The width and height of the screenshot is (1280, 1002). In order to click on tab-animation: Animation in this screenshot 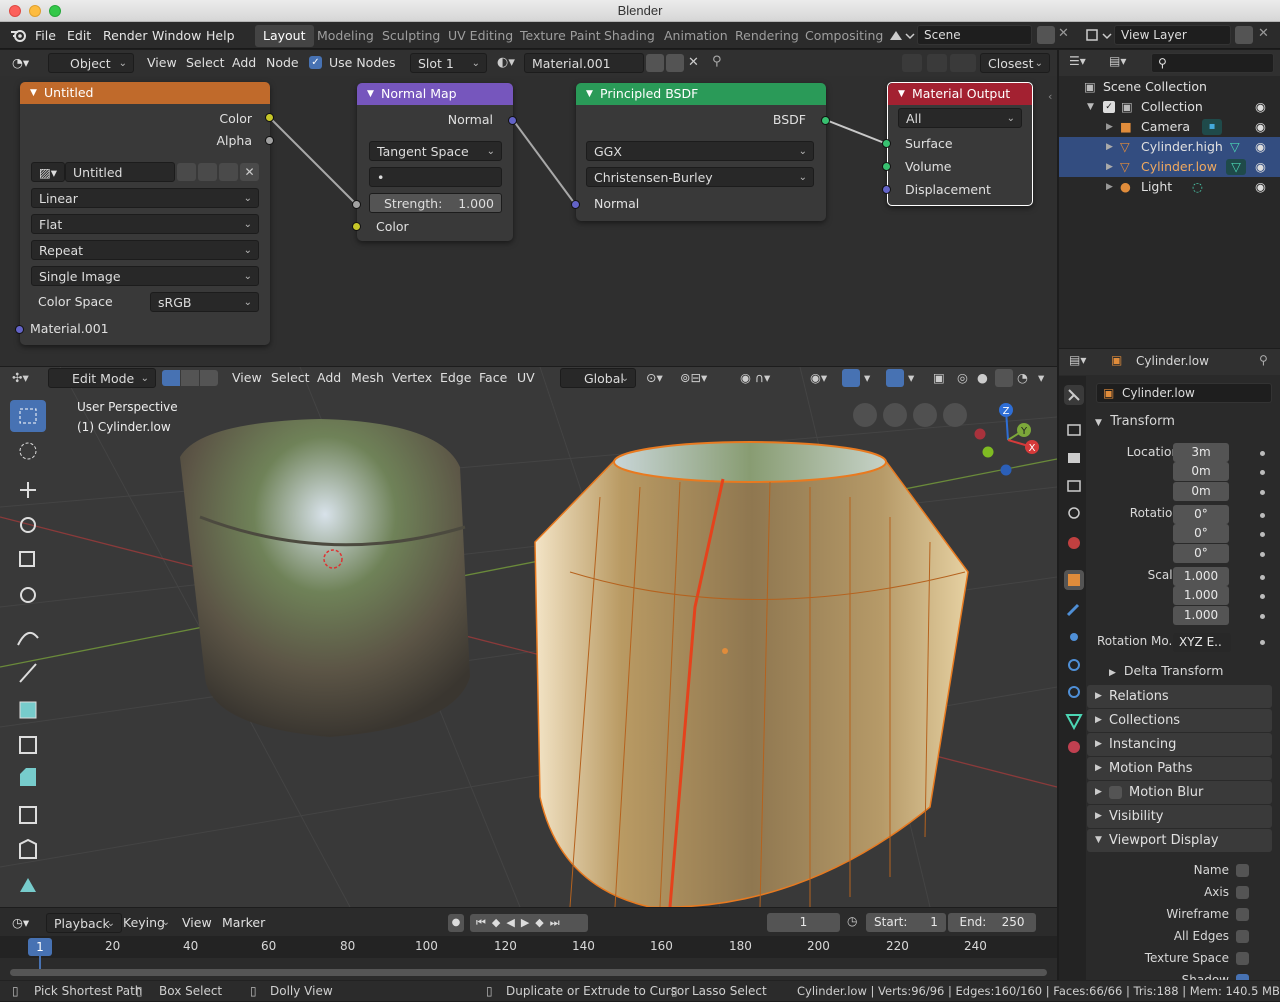, I will do `click(696, 36)`.